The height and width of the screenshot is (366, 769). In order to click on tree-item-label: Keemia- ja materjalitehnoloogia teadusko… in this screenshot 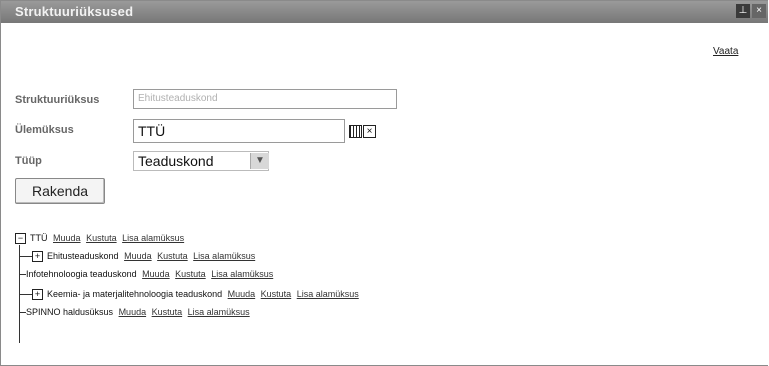, I will do `click(135, 294)`.